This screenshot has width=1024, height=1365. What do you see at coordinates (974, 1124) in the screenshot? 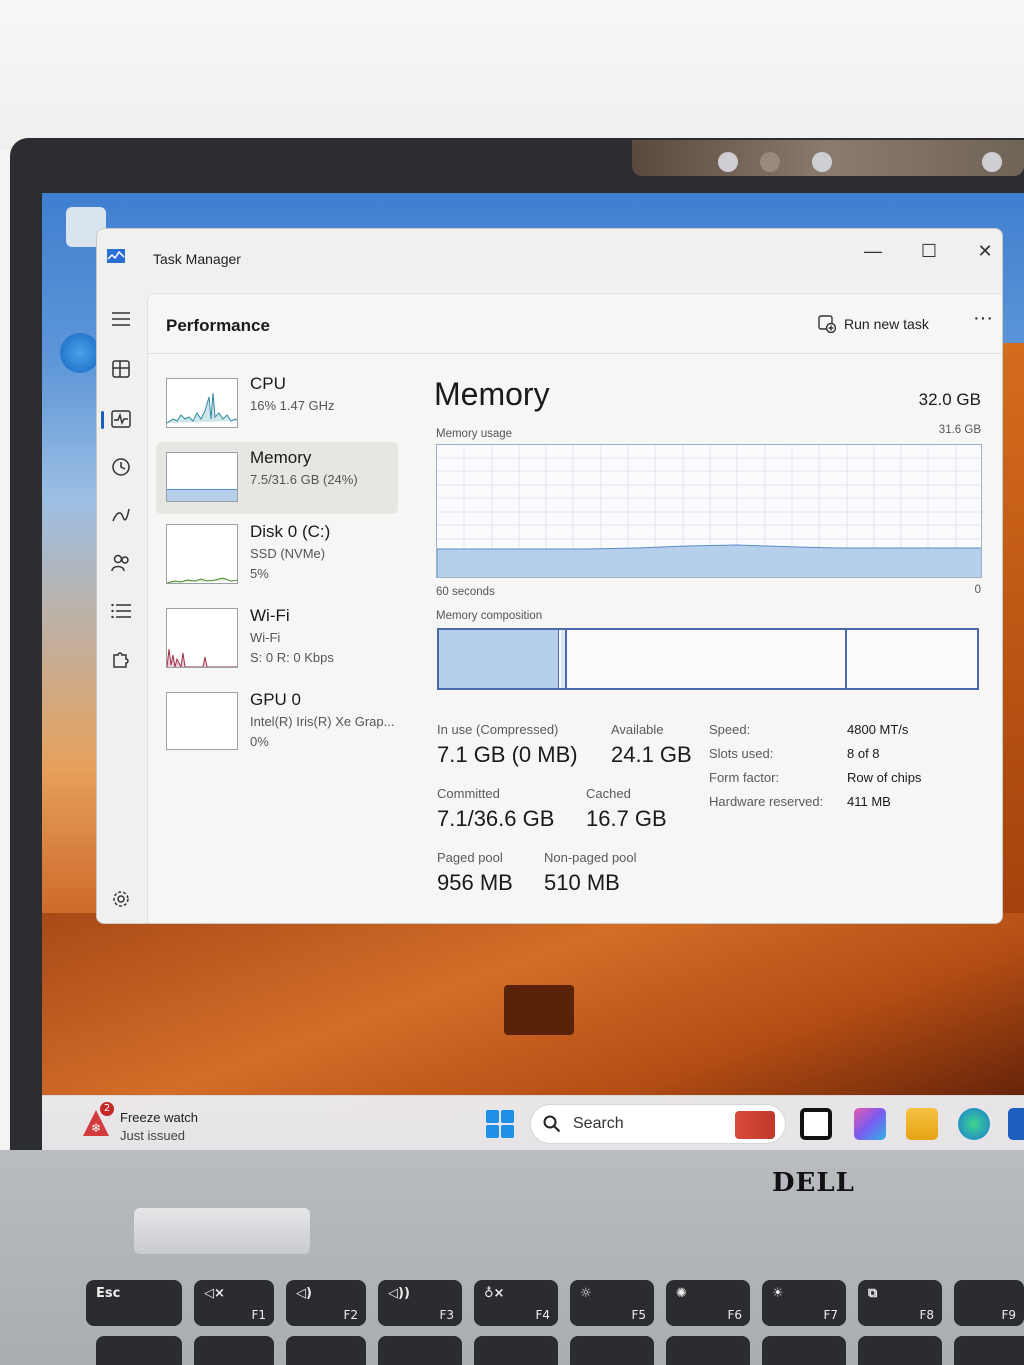
I see `edge-browser-icon` at bounding box center [974, 1124].